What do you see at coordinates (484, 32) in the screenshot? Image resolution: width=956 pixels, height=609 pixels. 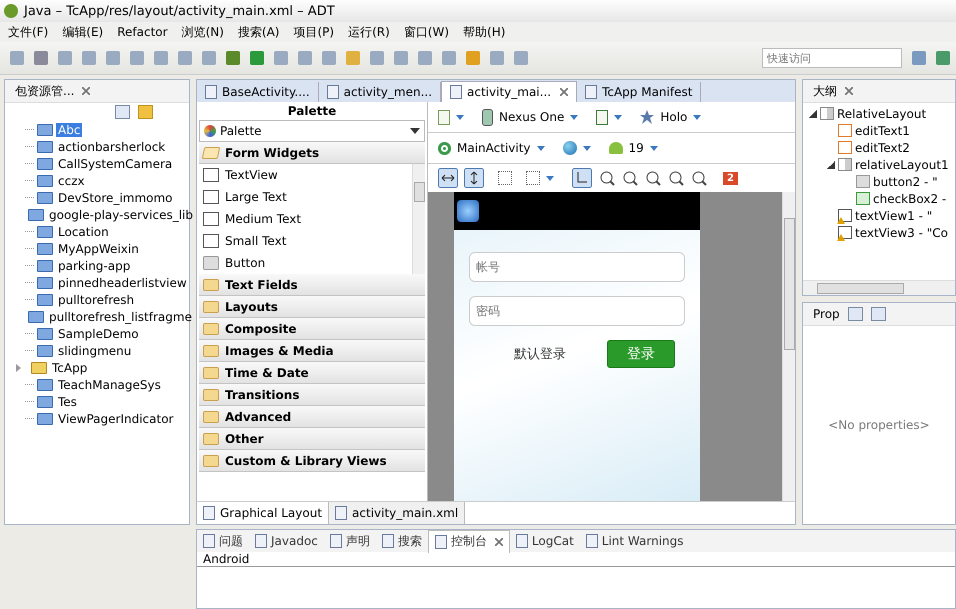 I see `menu-item: 帮助(H)` at bounding box center [484, 32].